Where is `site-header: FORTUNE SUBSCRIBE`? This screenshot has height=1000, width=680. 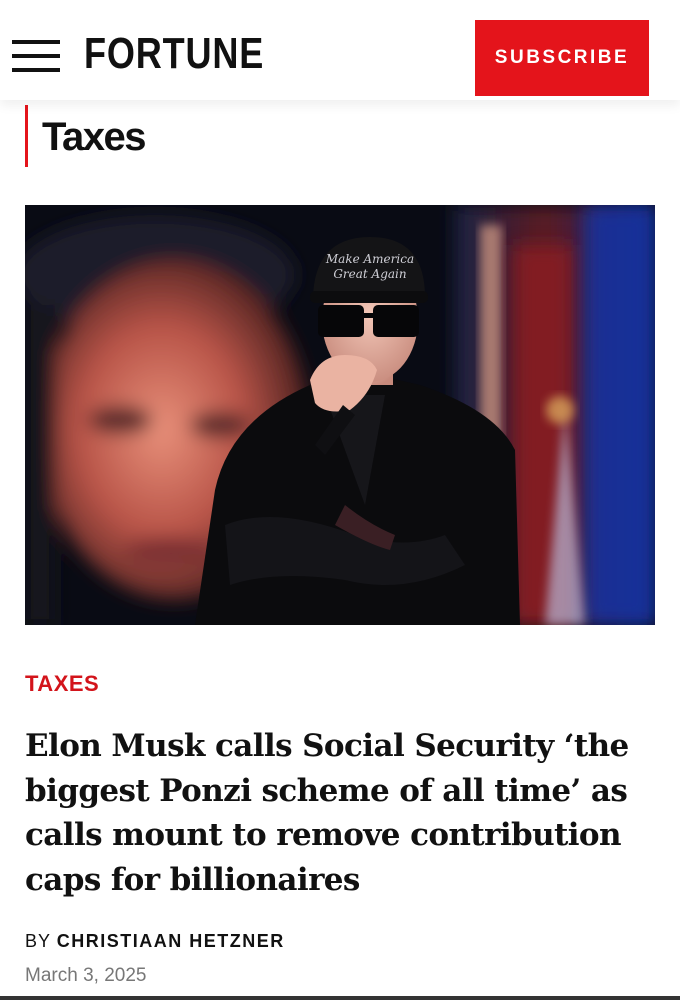
site-header: FORTUNE SUBSCRIBE is located at coordinates (340, 50).